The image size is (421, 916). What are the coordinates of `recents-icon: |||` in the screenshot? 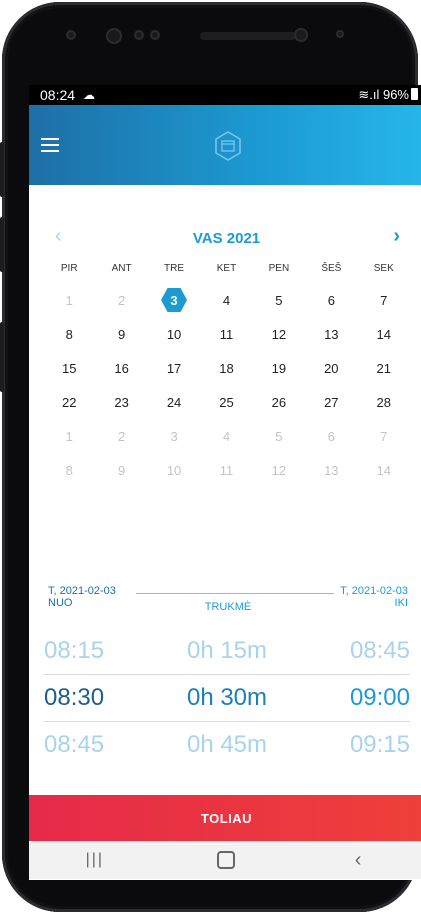 It's located at (95, 860).